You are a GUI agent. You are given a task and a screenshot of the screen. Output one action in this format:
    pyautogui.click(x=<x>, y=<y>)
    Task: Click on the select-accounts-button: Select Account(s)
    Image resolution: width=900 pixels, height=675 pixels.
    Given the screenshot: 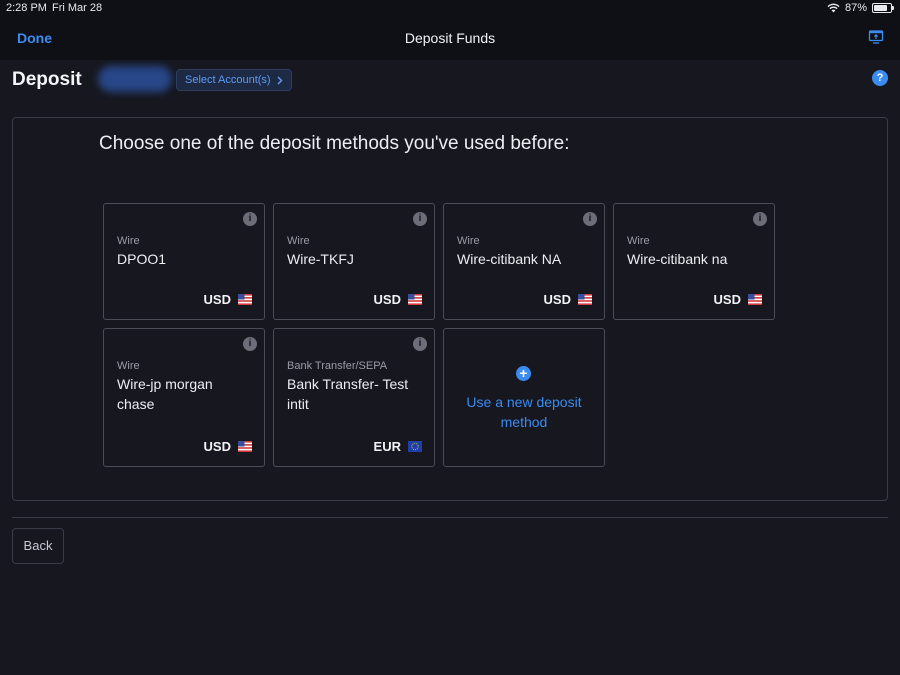 What is the action you would take?
    pyautogui.click(x=234, y=80)
    